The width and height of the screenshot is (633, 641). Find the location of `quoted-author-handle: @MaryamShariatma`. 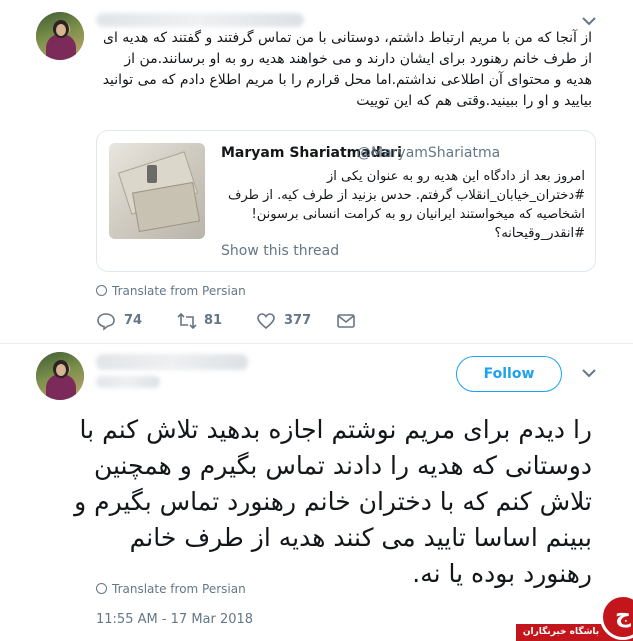

quoted-author-handle: @MaryamShariatma is located at coordinates (428, 153).